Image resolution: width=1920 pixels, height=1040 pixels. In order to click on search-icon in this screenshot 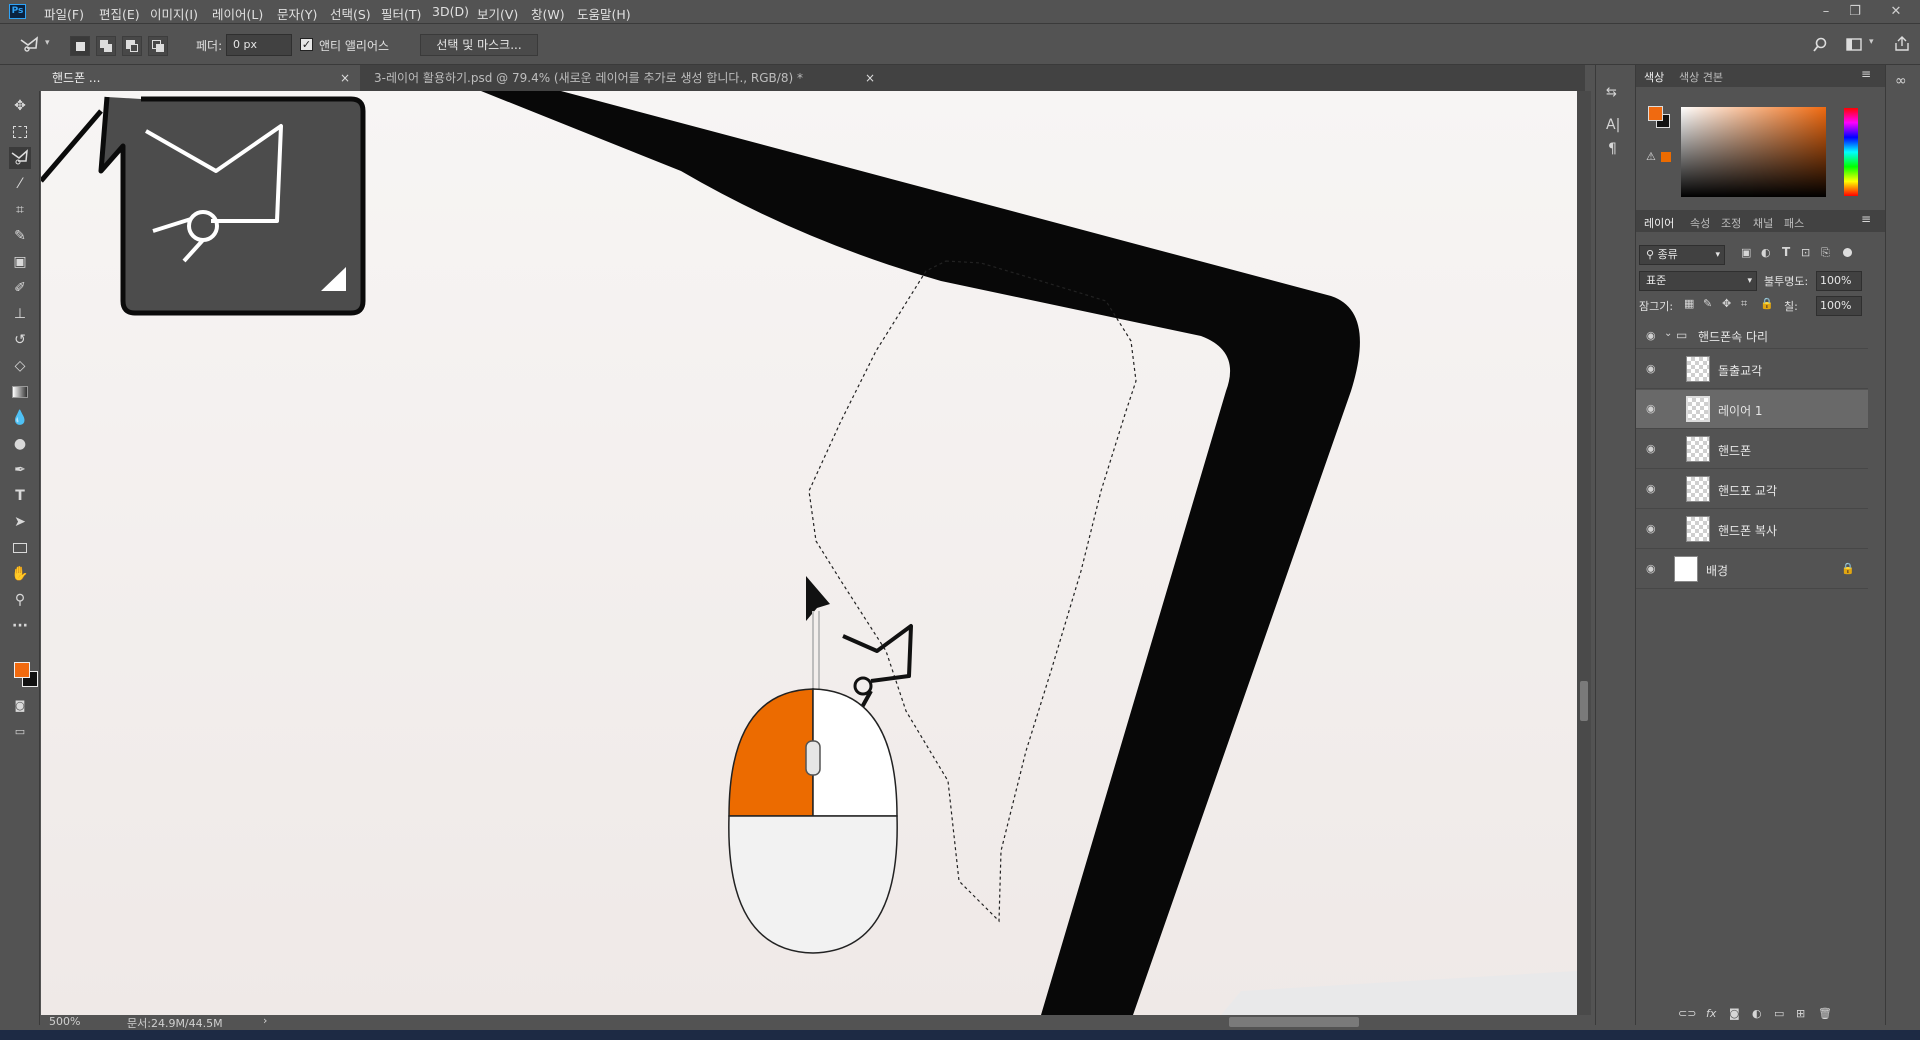, I will do `click(1820, 45)`.